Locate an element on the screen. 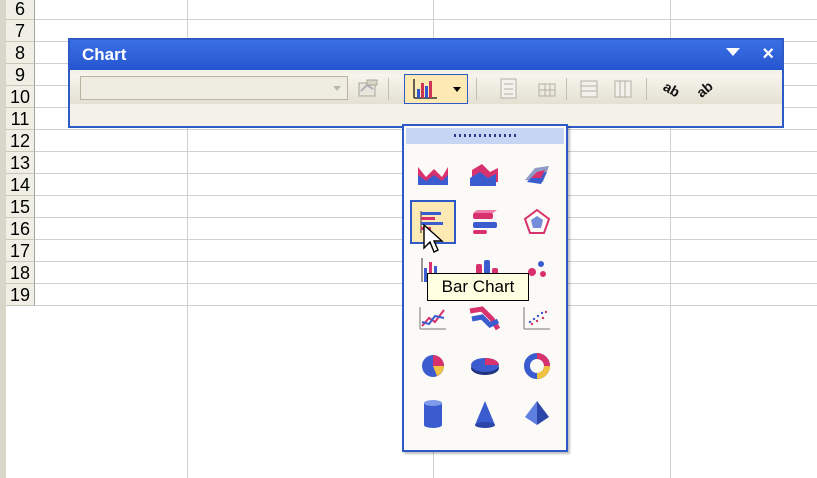  legend-icon is located at coordinates (508, 88).